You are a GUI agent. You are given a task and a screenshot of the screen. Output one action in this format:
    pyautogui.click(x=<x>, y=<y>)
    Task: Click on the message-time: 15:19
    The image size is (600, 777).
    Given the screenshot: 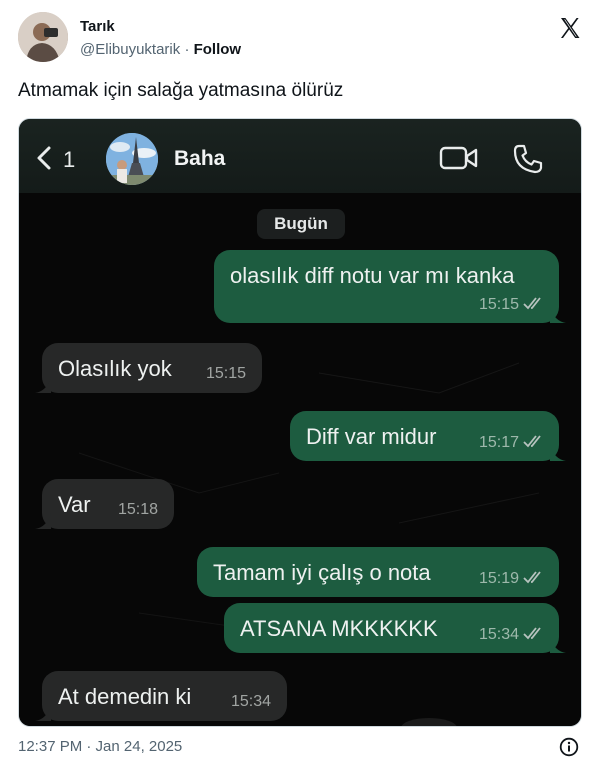 What is the action you would take?
    pyautogui.click(x=498, y=578)
    